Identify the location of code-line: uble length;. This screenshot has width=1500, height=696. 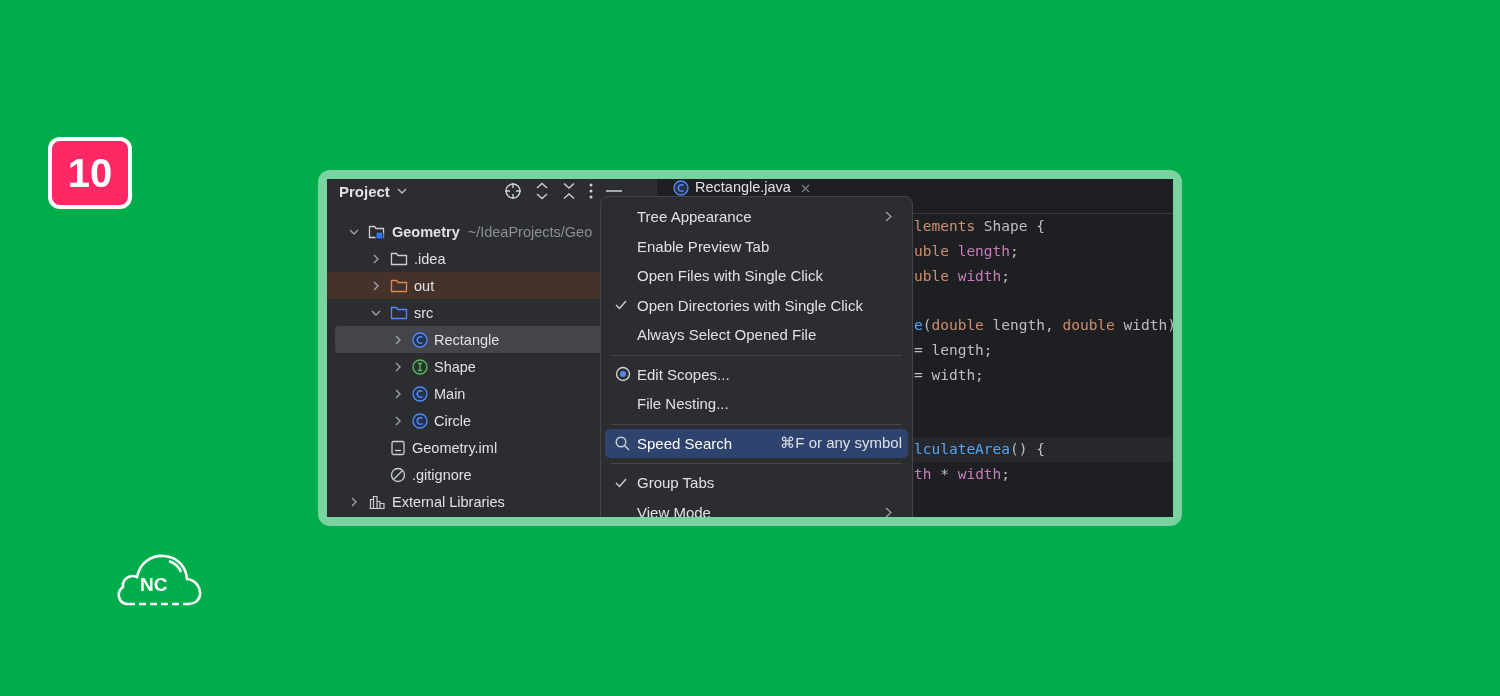
(966, 250).